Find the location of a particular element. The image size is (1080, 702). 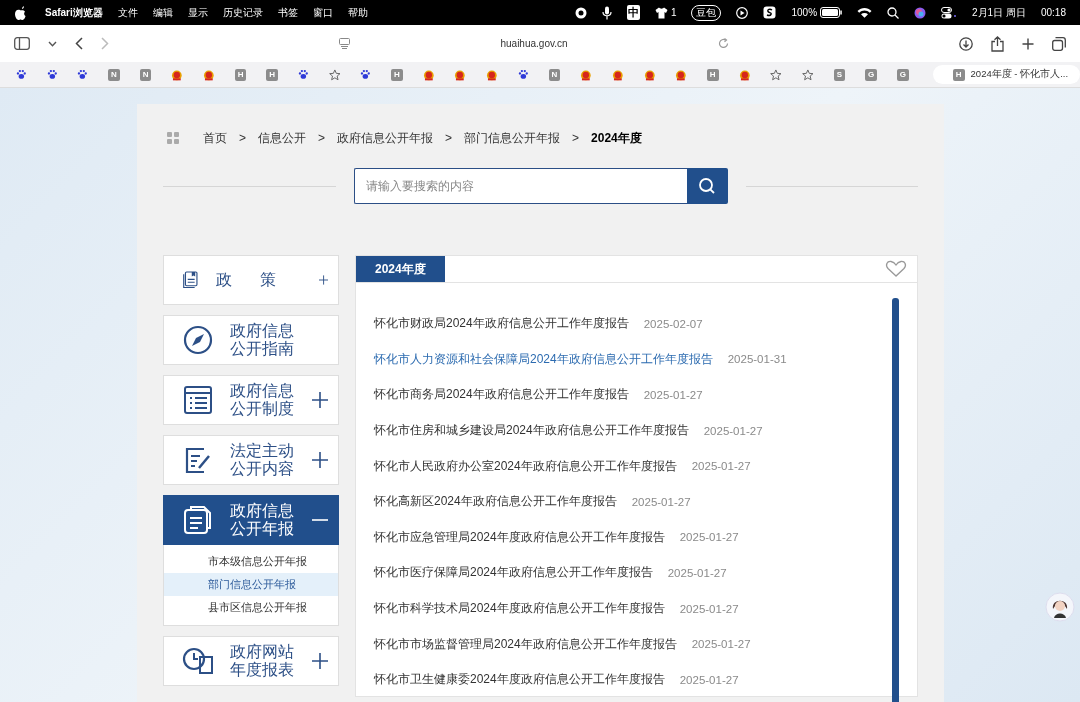

report-link: 怀化市医疗保障局2024年政府信息公开工作年度报告 is located at coordinates (513, 573).